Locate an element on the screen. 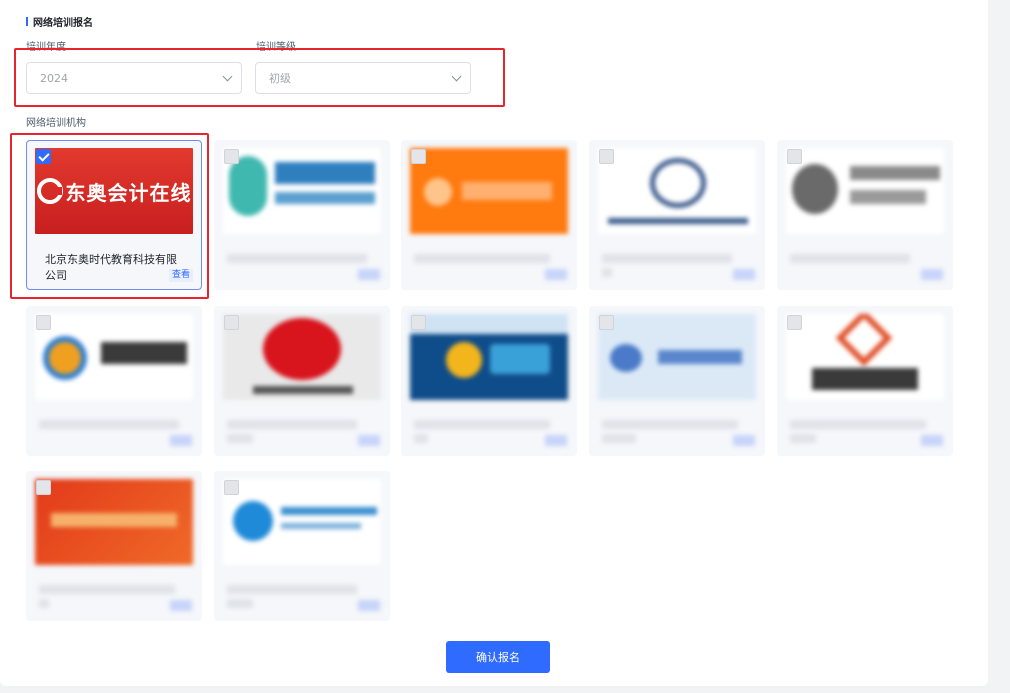  institution-name: 北京东奥时代教育科技有限公司 is located at coordinates (111, 267).